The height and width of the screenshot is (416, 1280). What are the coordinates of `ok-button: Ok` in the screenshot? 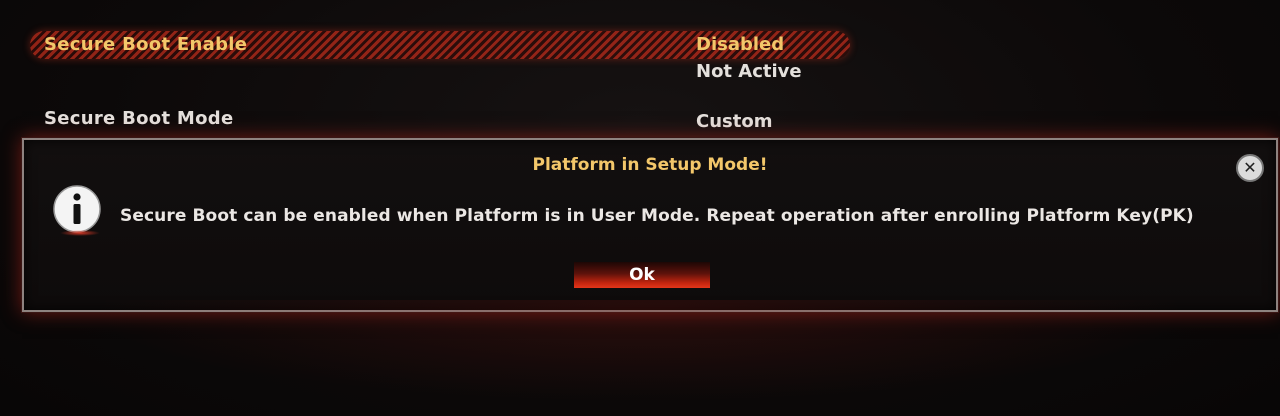 It's located at (642, 275).